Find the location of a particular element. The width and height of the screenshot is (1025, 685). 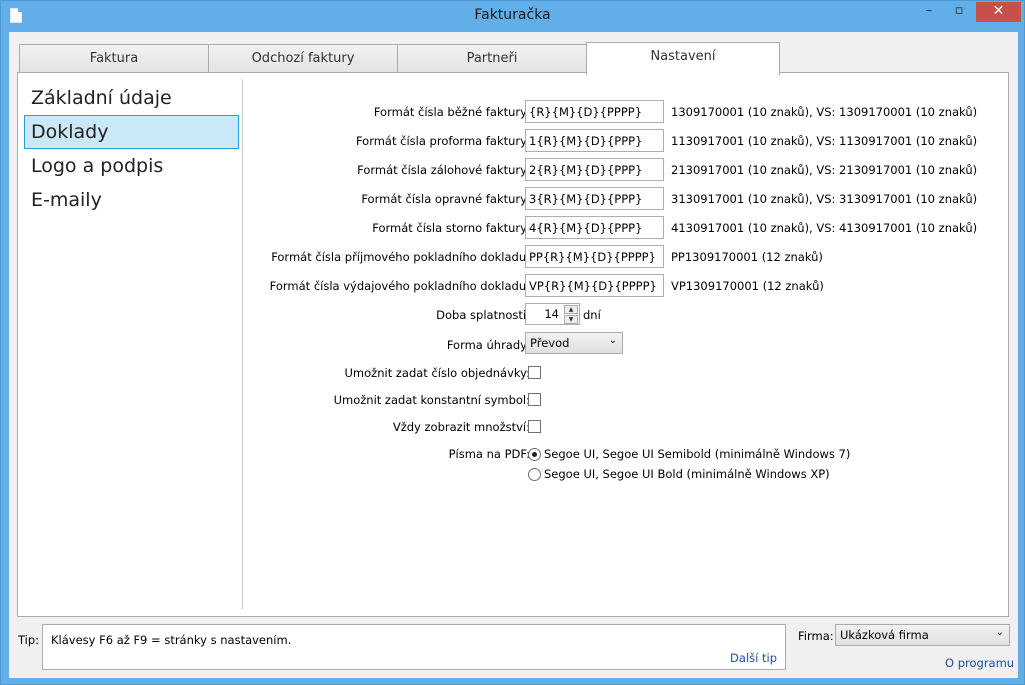

pdf-fonts-label: Písma na PDF: is located at coordinates (489, 454).